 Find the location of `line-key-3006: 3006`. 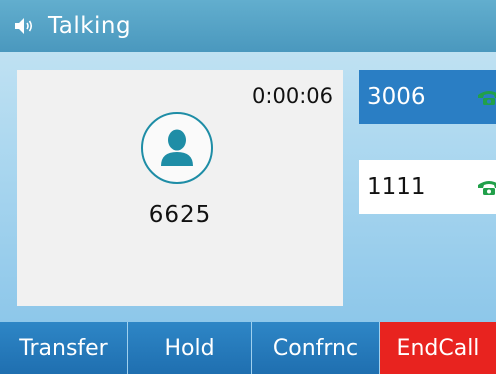

line-key-3006: 3006 is located at coordinates (427, 97).